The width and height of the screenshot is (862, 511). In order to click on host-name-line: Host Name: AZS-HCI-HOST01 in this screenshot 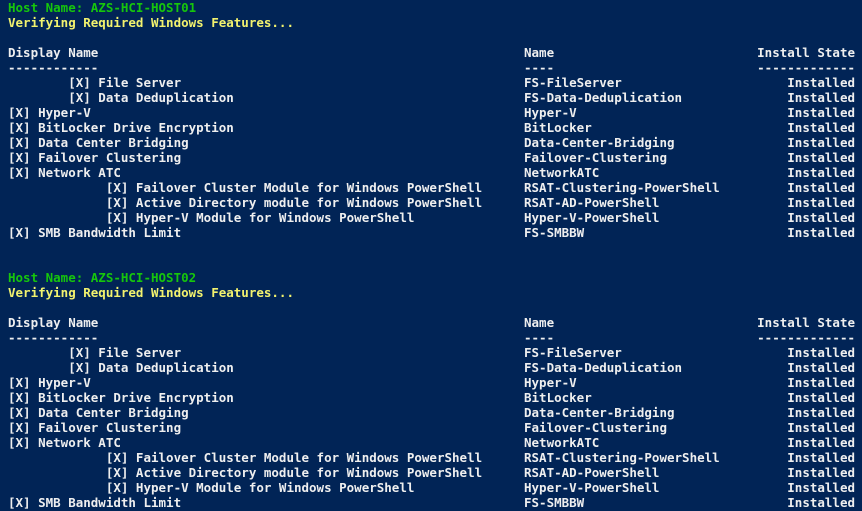, I will do `click(102, 7)`.